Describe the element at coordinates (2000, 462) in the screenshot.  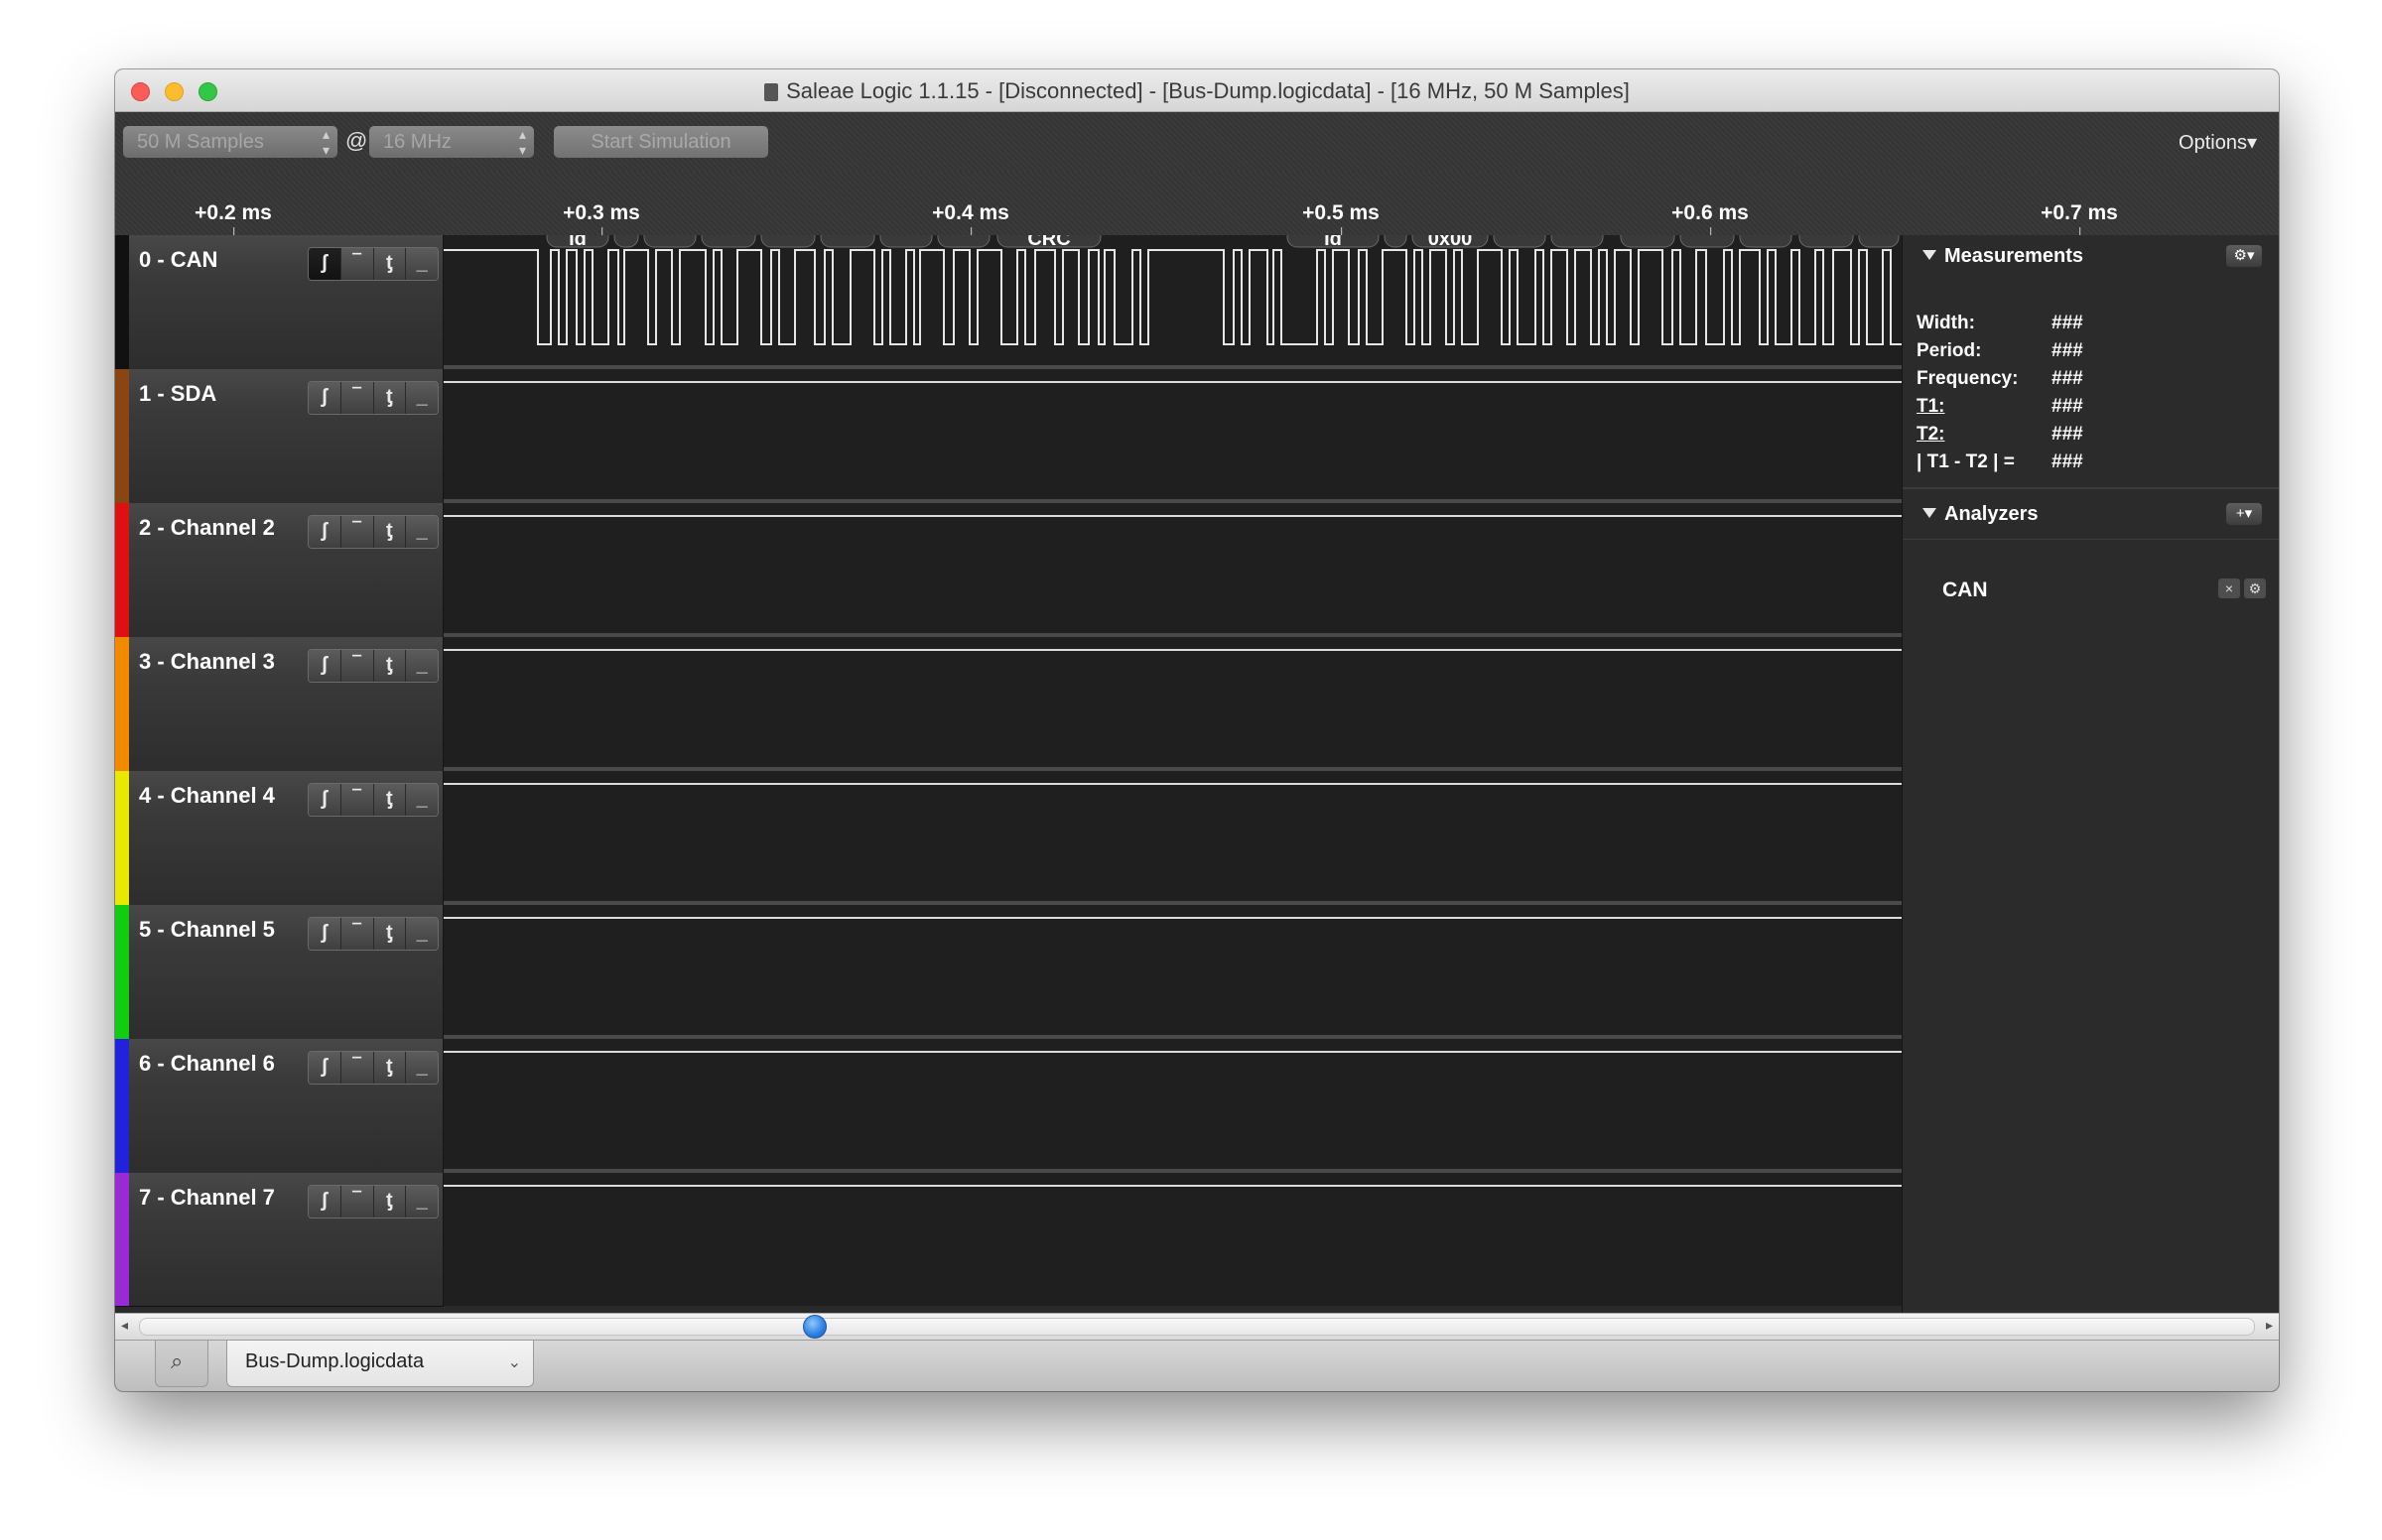
I see `measurement-row: | T1 - T2 | = ###` at that location.